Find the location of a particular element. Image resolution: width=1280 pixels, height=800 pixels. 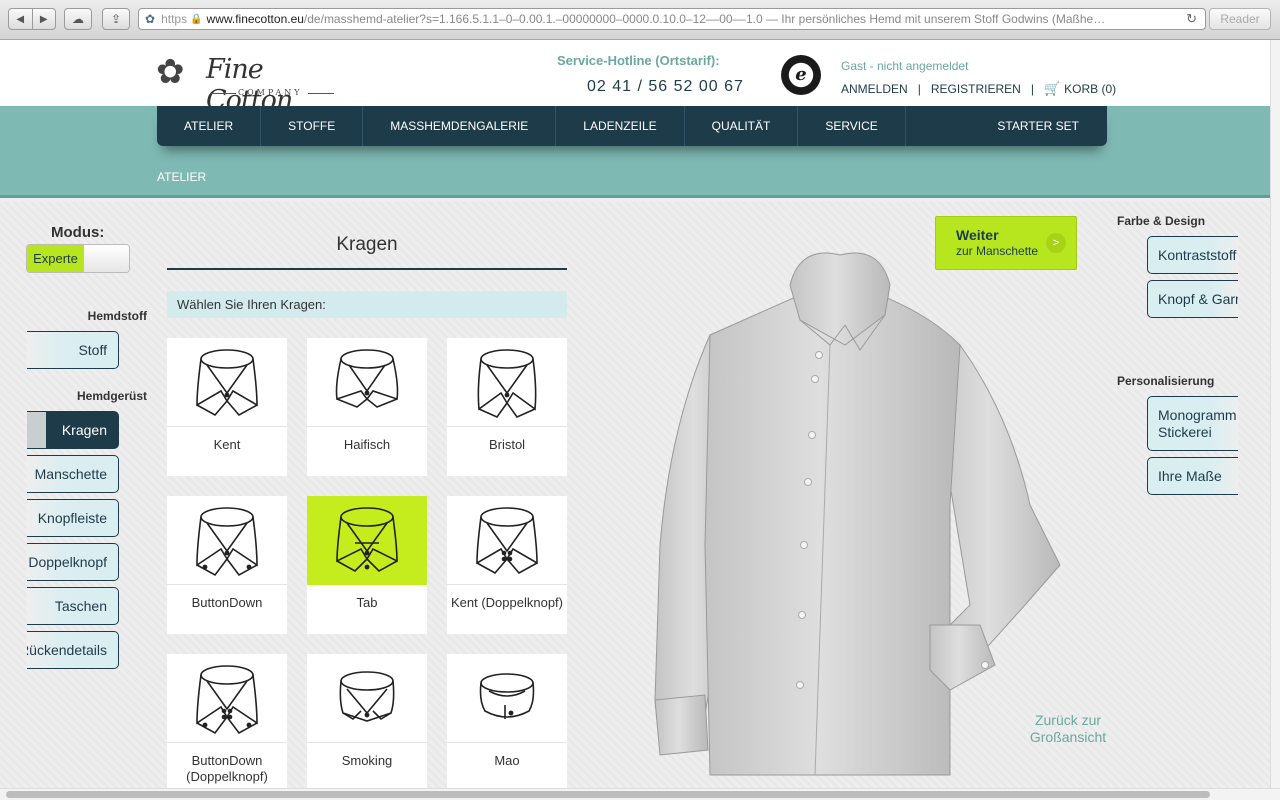

trusted-shops-mark: e is located at coordinates (801, 74).